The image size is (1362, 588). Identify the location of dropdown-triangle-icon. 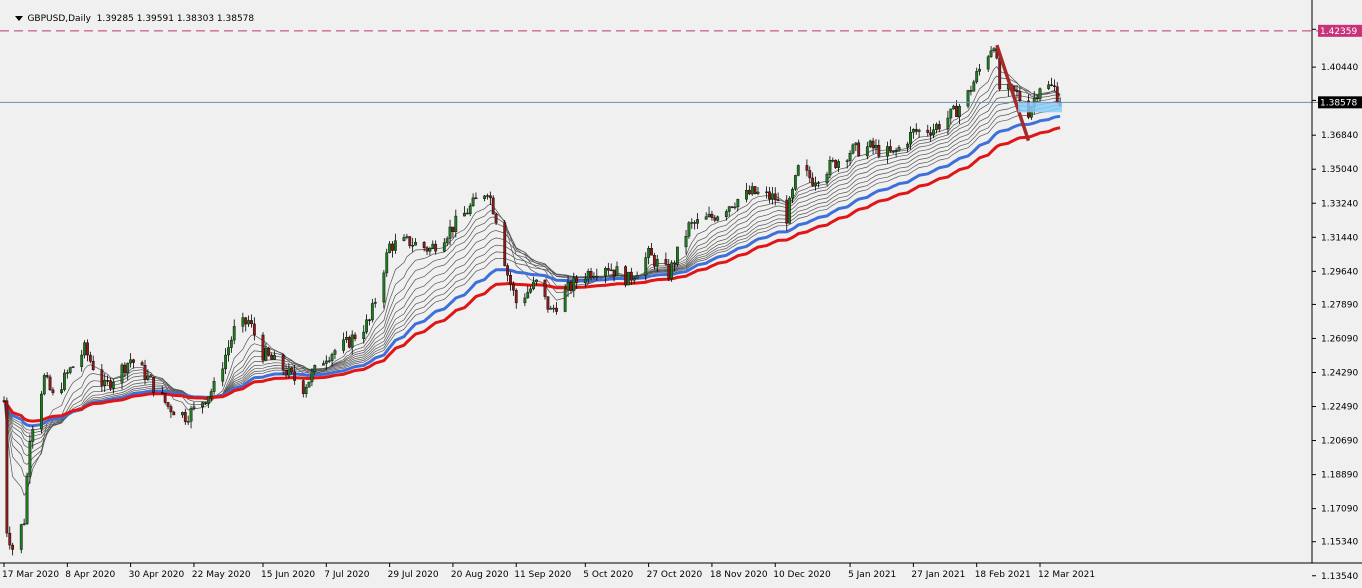
(19, 18).